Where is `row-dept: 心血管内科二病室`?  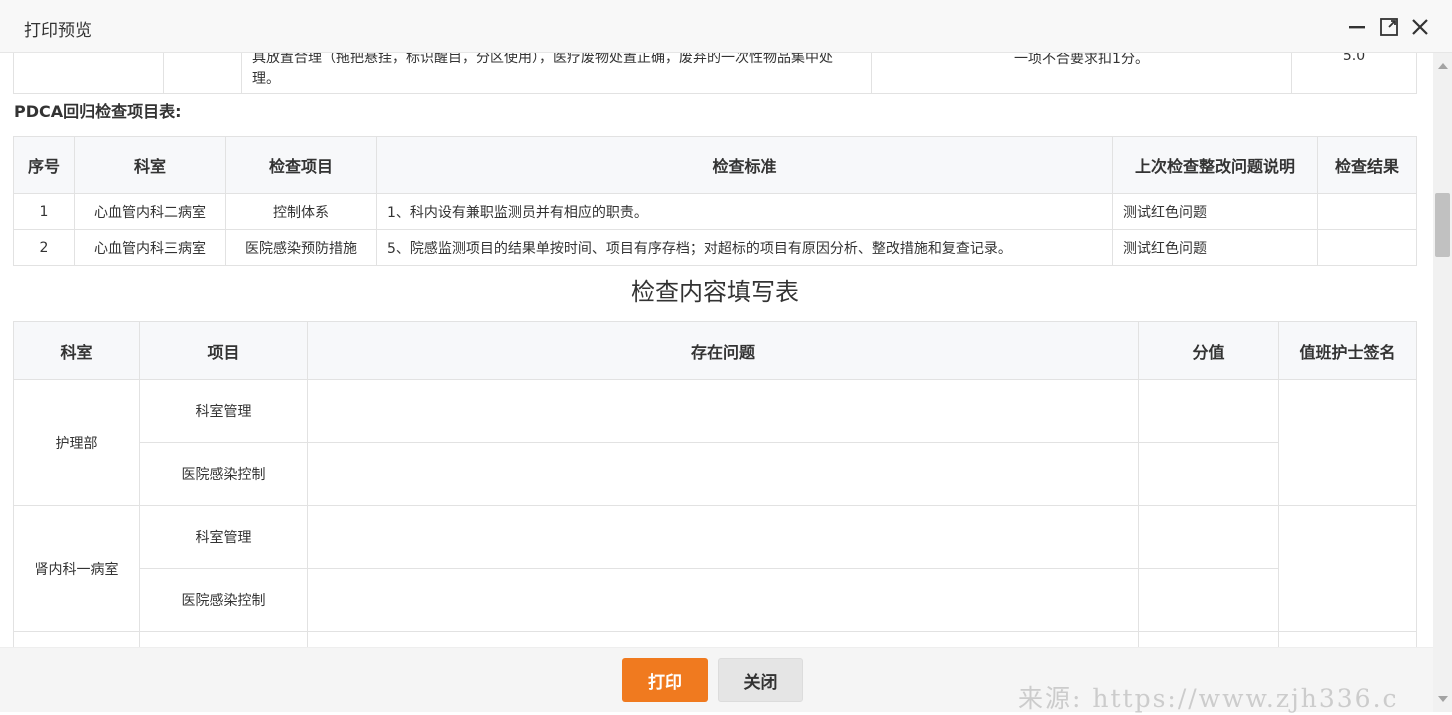 row-dept: 心血管内科二病室 is located at coordinates (150, 211).